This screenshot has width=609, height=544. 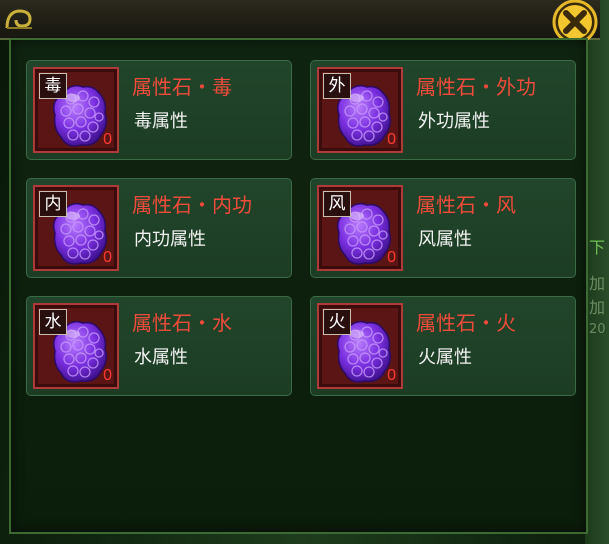 What do you see at coordinates (161, 121) in the screenshot?
I see `item-description: 毒属性` at bounding box center [161, 121].